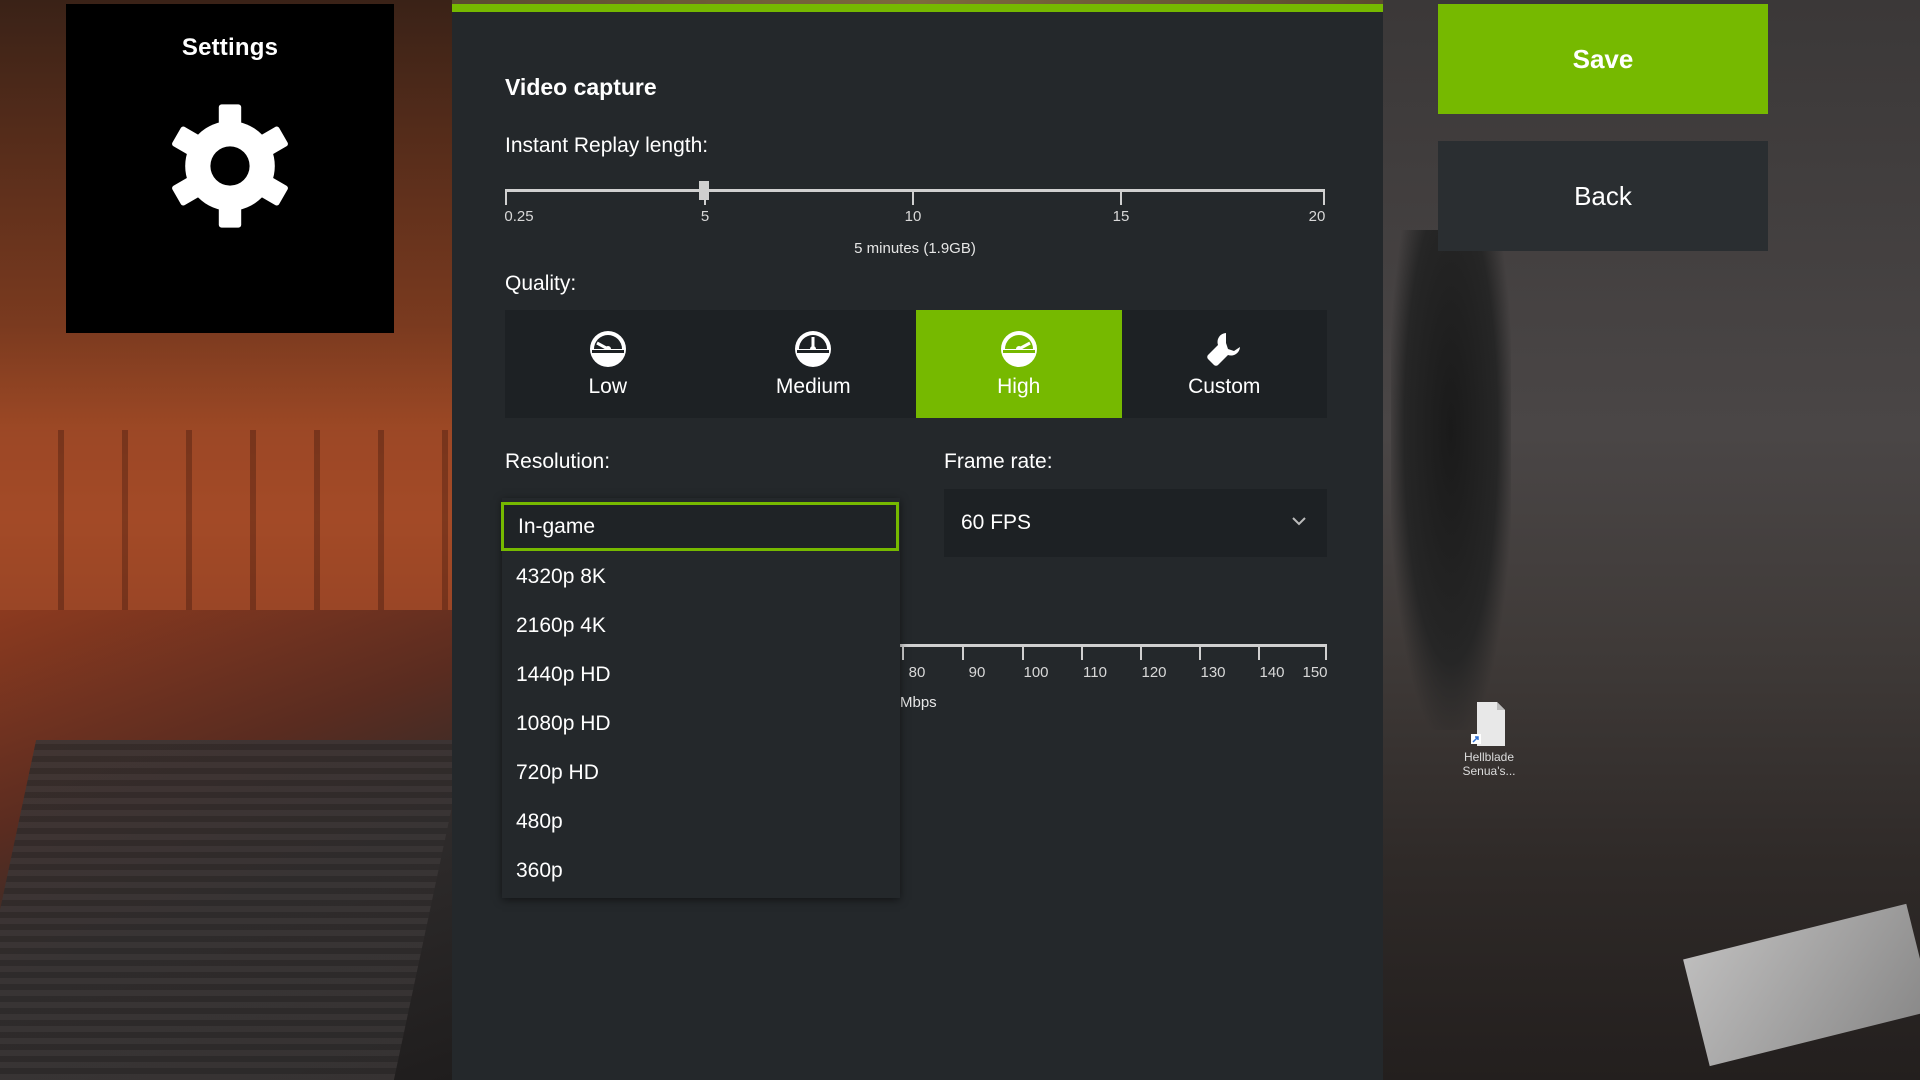  What do you see at coordinates (1036, 672) in the screenshot?
I see `bitrate-tick-label: 100` at bounding box center [1036, 672].